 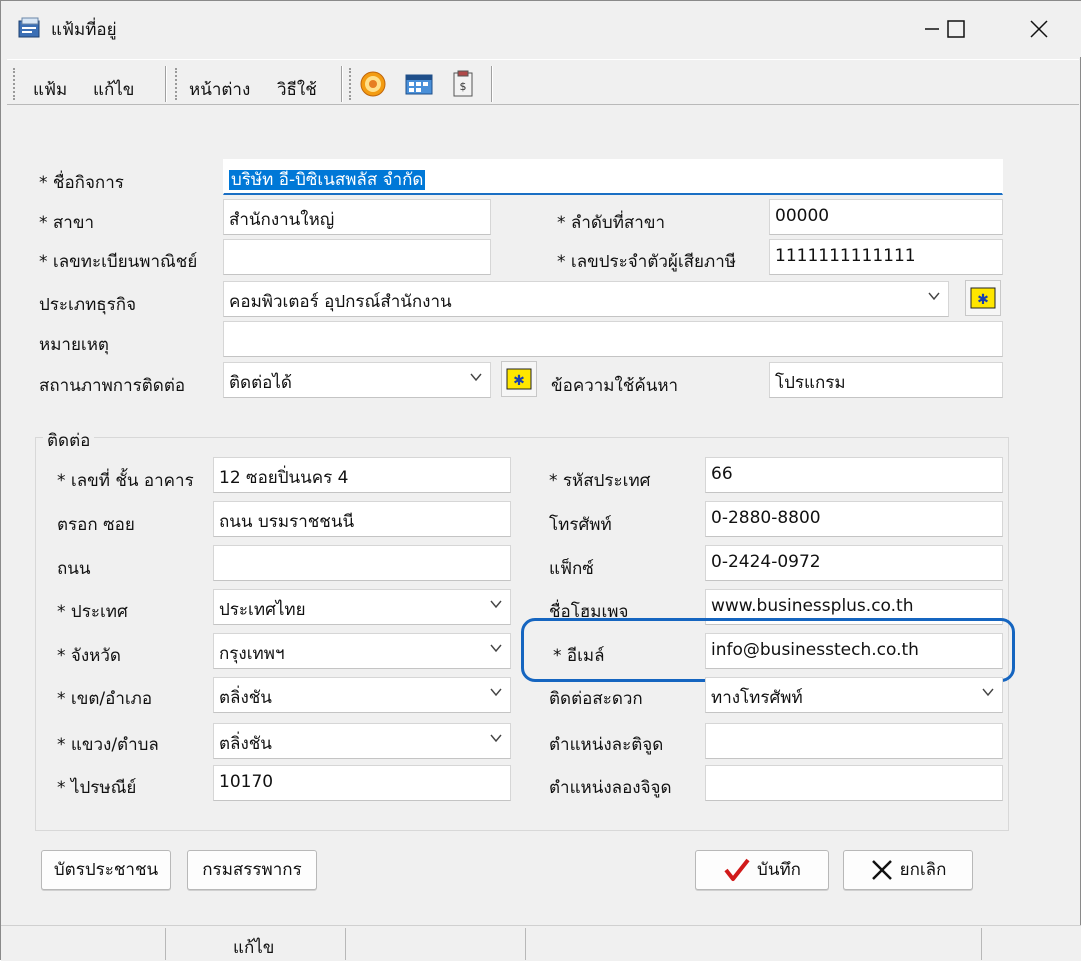 What do you see at coordinates (600, 481) in the screenshot?
I see `country-code-label: * รหัสประเทศ` at bounding box center [600, 481].